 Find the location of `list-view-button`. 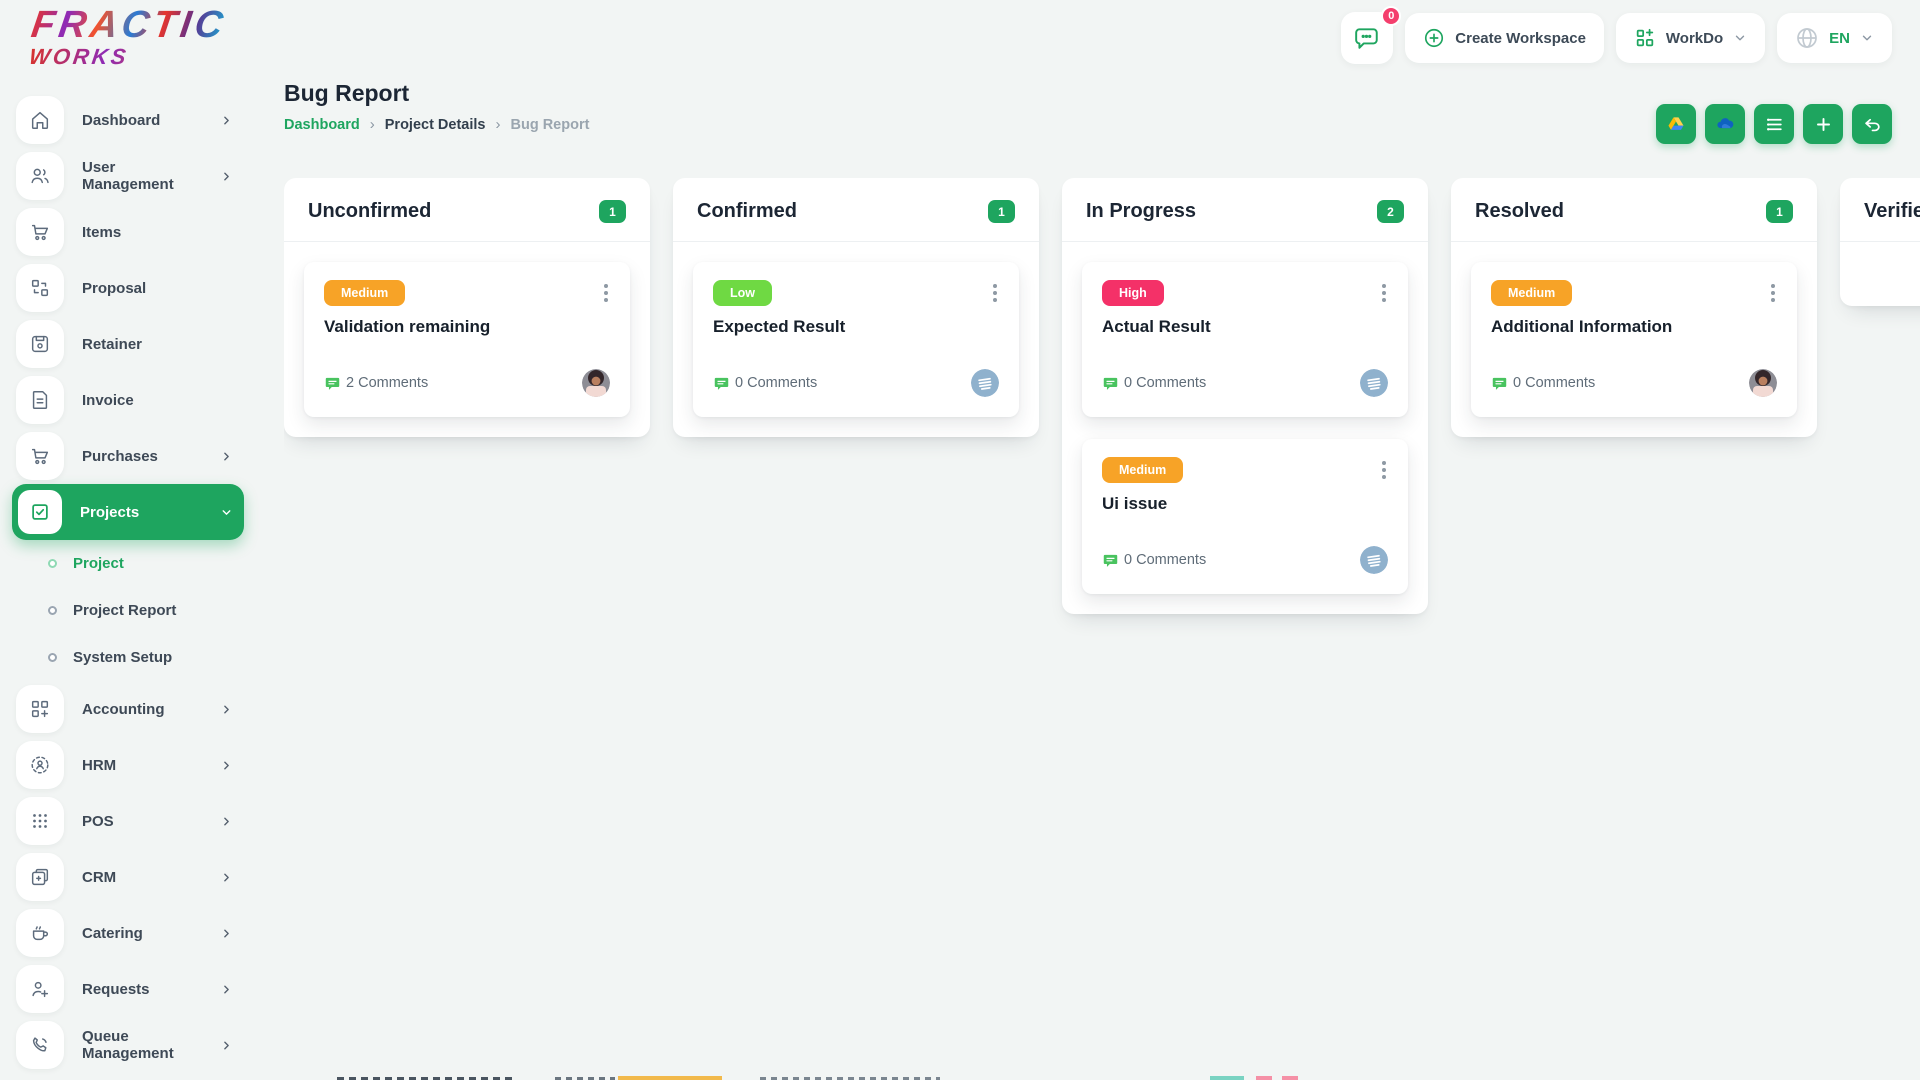

list-view-button is located at coordinates (1774, 124).